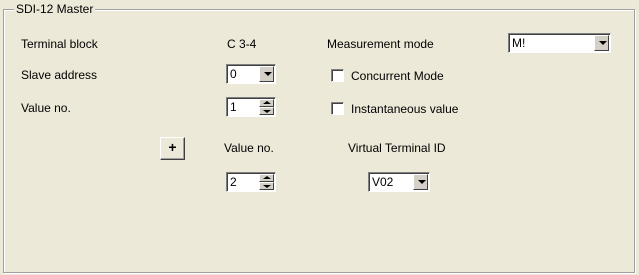 This screenshot has width=639, height=275. Describe the element at coordinates (397, 76) in the screenshot. I see `concurrent-mode-label: Concurrent Mode` at that location.